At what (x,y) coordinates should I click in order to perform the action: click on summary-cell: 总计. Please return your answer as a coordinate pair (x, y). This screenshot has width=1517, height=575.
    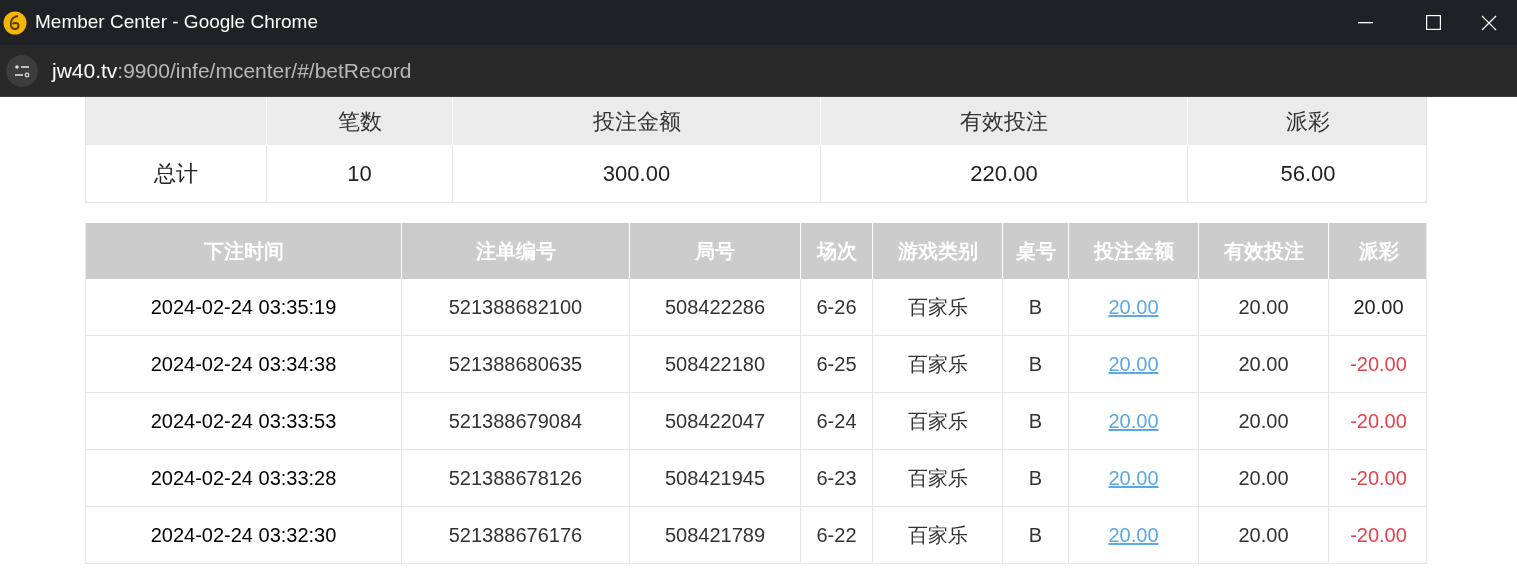
    Looking at the image, I should click on (176, 173).